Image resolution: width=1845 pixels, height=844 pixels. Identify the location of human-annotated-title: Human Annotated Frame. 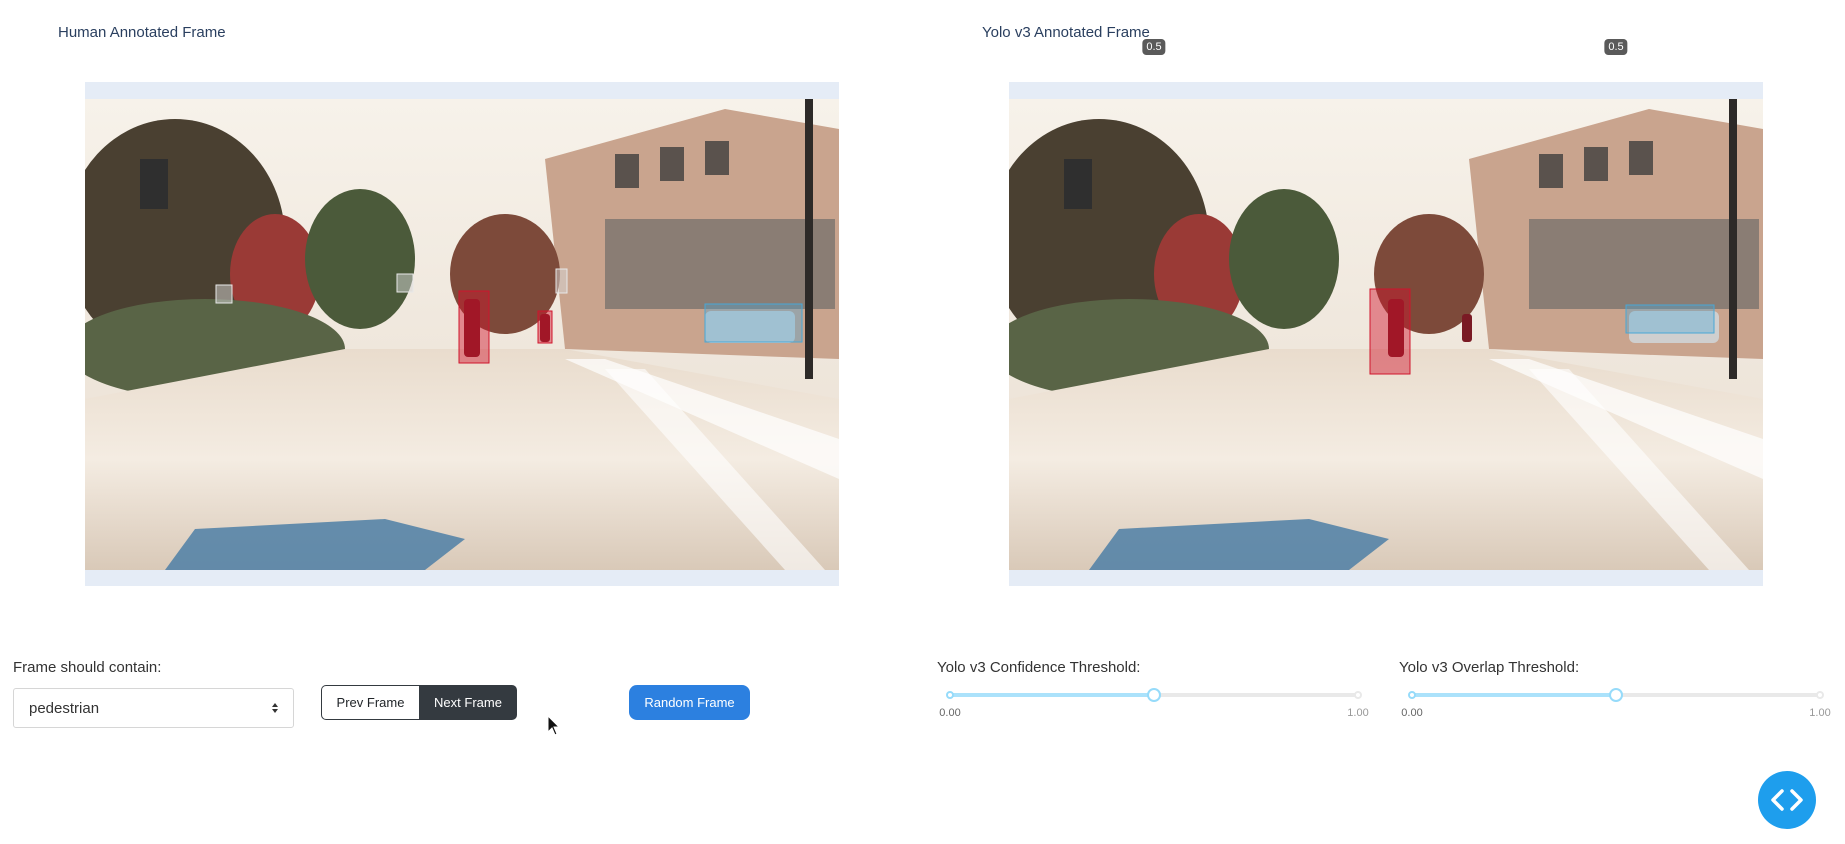
(142, 32).